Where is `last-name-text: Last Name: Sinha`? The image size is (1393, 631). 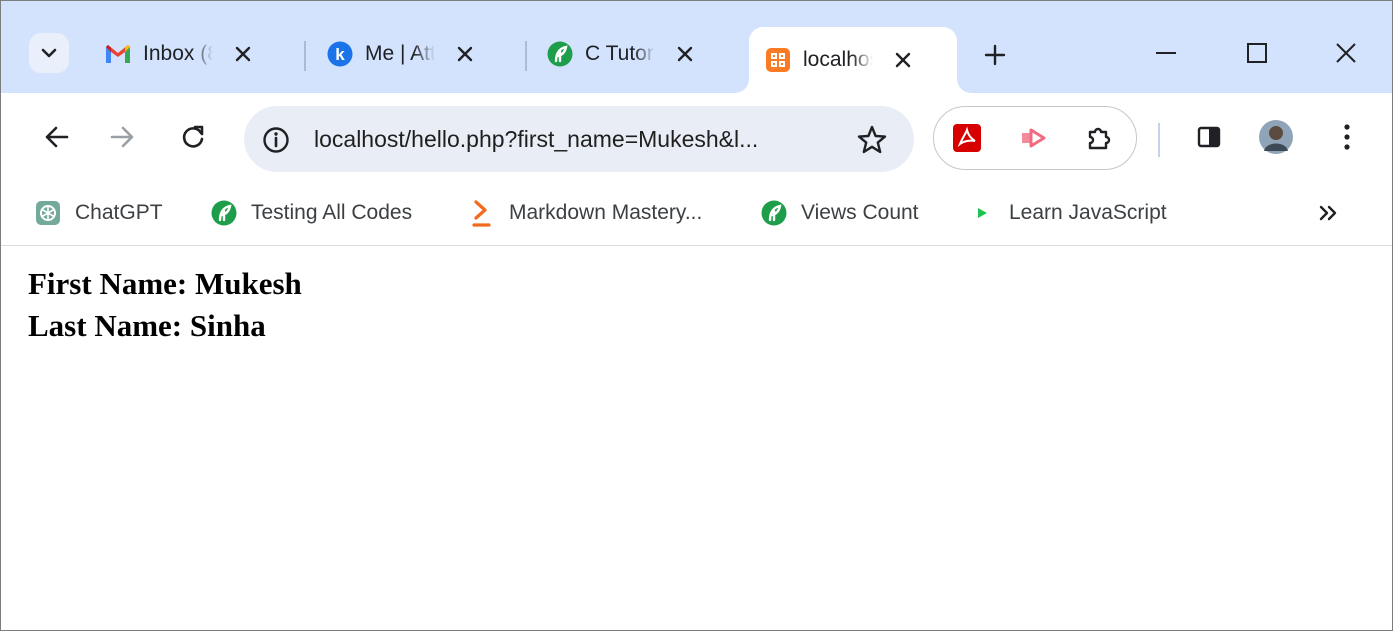 last-name-text: Last Name: Sinha is located at coordinates (147, 325).